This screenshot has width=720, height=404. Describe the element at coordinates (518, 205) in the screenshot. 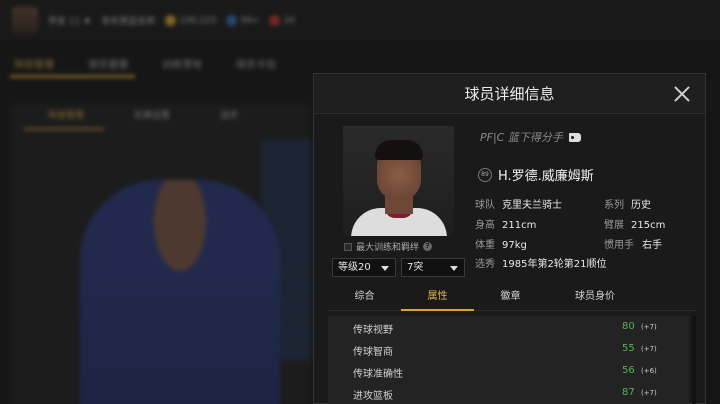

I see `info-team: 球队 克里夫兰骑士` at that location.